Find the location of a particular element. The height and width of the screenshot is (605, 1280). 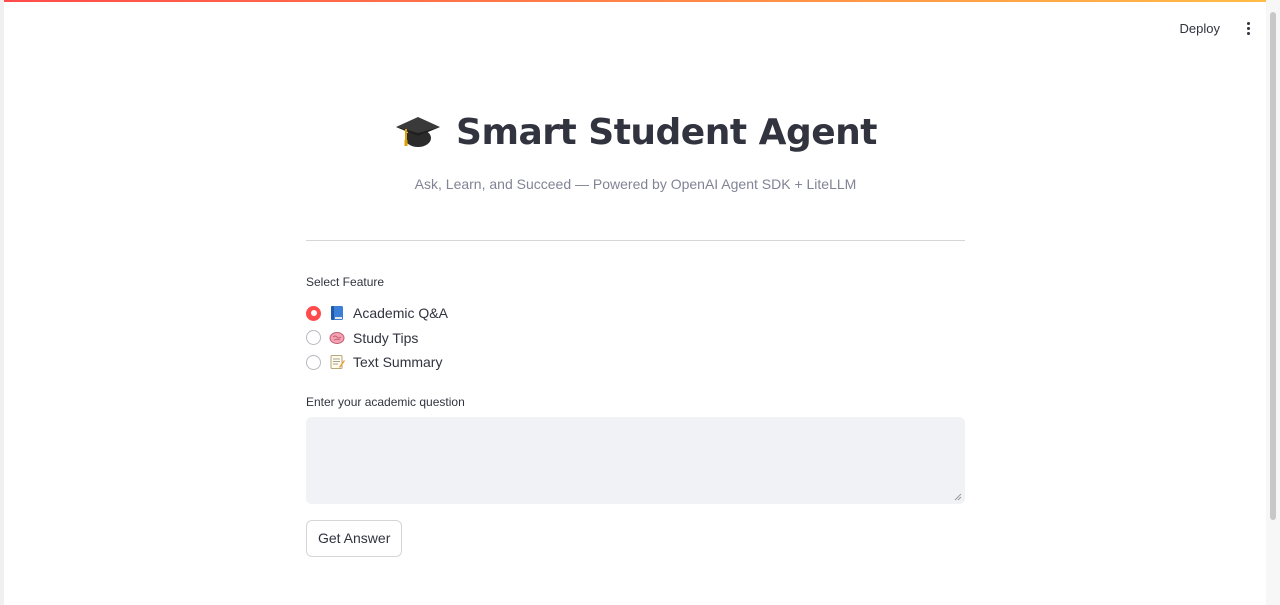

question-label: Enter your academic question is located at coordinates (385, 401).